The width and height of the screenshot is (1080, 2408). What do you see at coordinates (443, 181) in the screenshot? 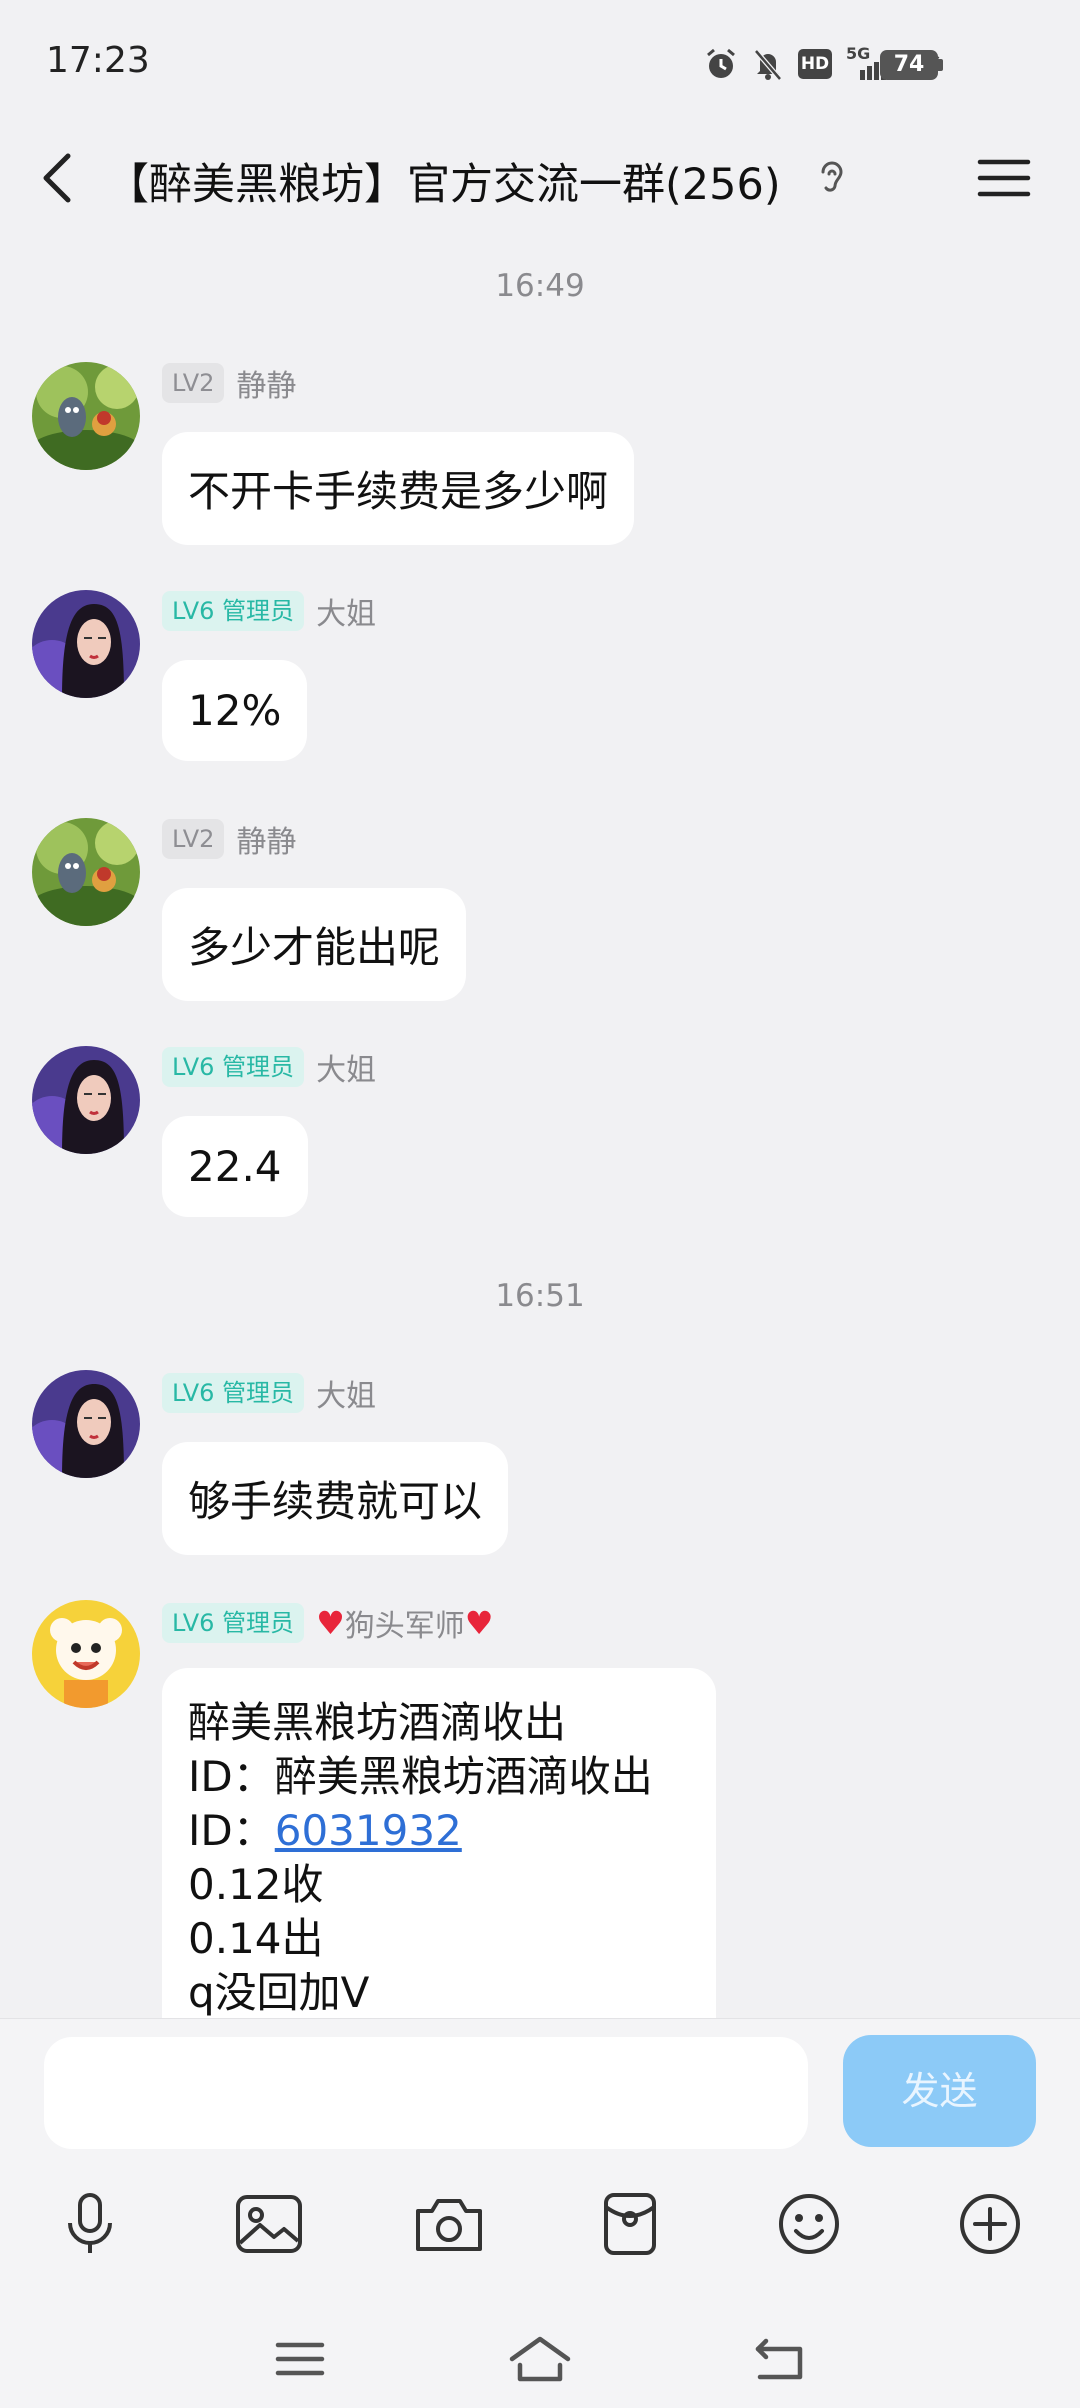
I see `chat-title: 【醉美黑粮坊】官方交流一群(256)` at bounding box center [443, 181].